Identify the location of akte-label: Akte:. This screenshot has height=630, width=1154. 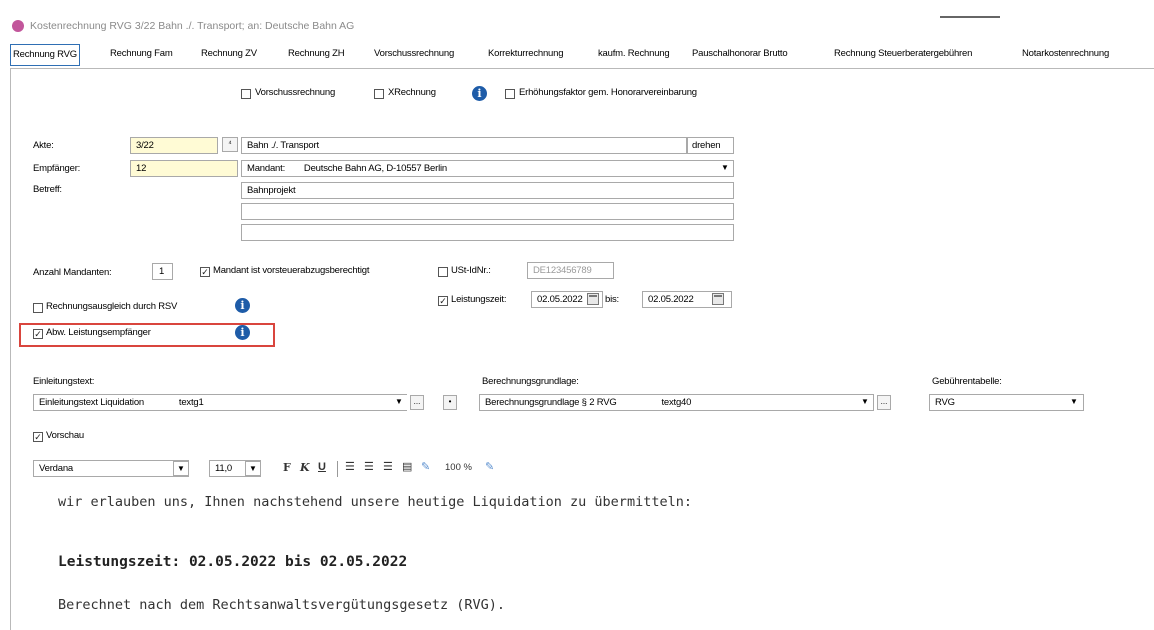
(43, 145).